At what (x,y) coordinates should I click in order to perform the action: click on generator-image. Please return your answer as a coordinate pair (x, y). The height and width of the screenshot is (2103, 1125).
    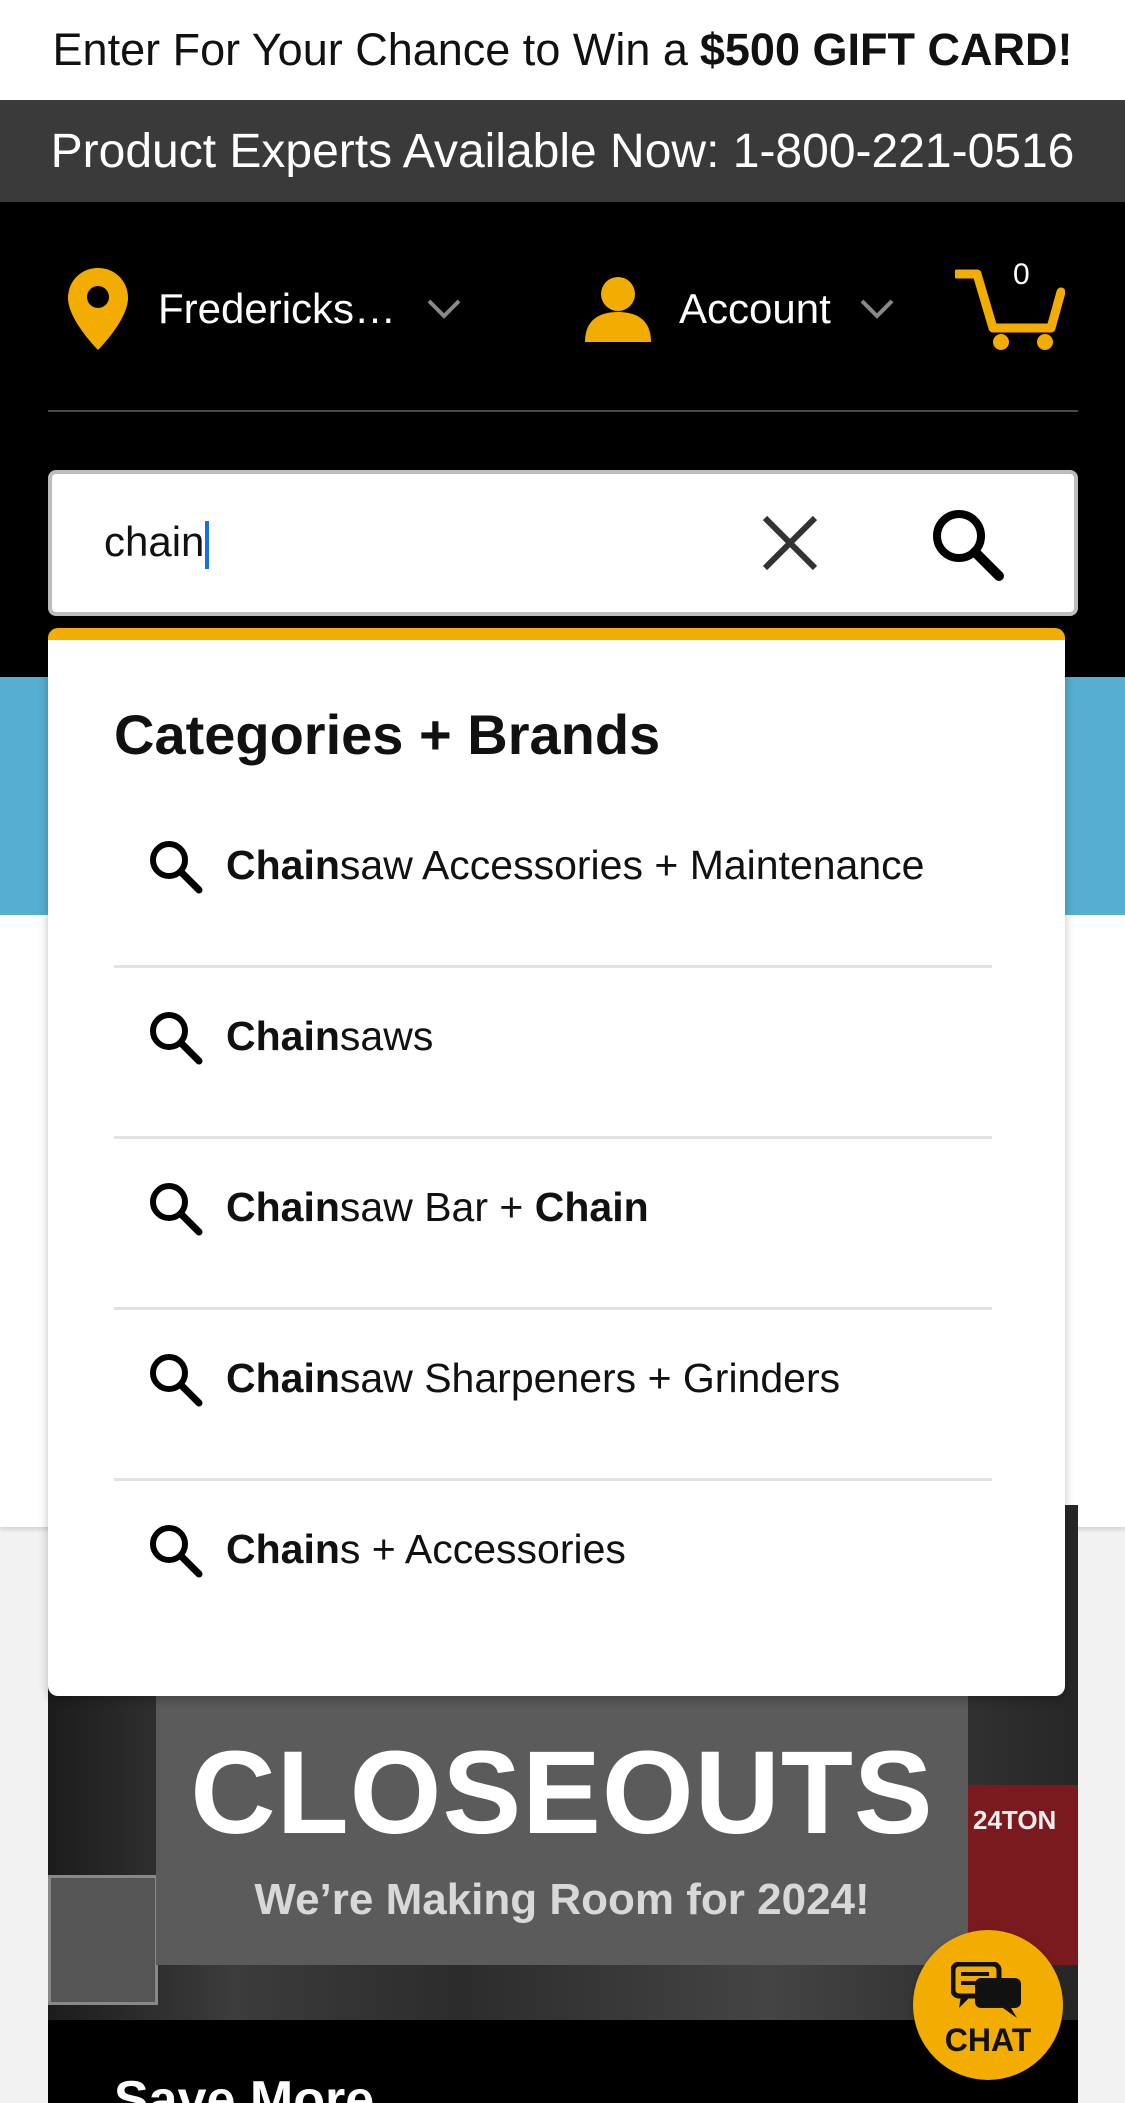
    Looking at the image, I should click on (103, 1940).